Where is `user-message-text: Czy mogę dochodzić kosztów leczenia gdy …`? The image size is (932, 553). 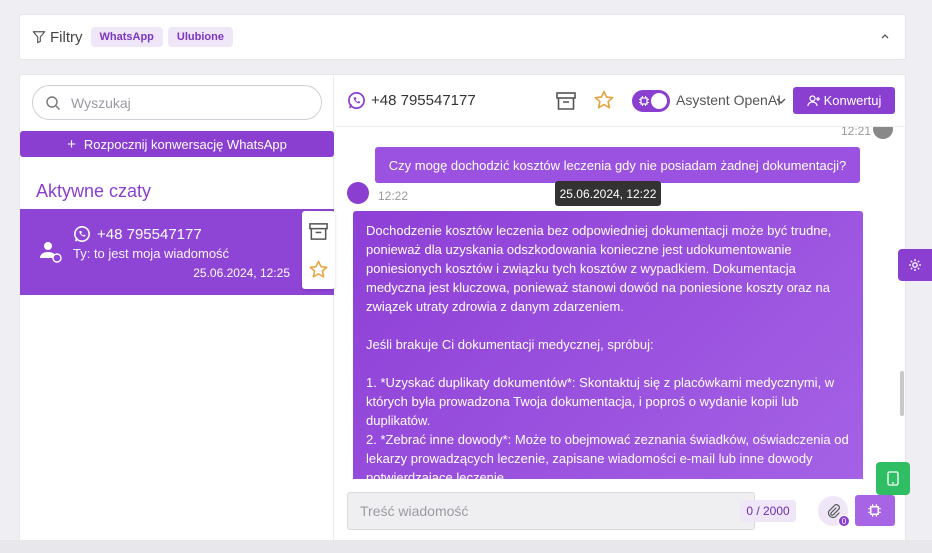 user-message-text: Czy mogę dochodzić kosztów leczenia gdy … is located at coordinates (617, 165).